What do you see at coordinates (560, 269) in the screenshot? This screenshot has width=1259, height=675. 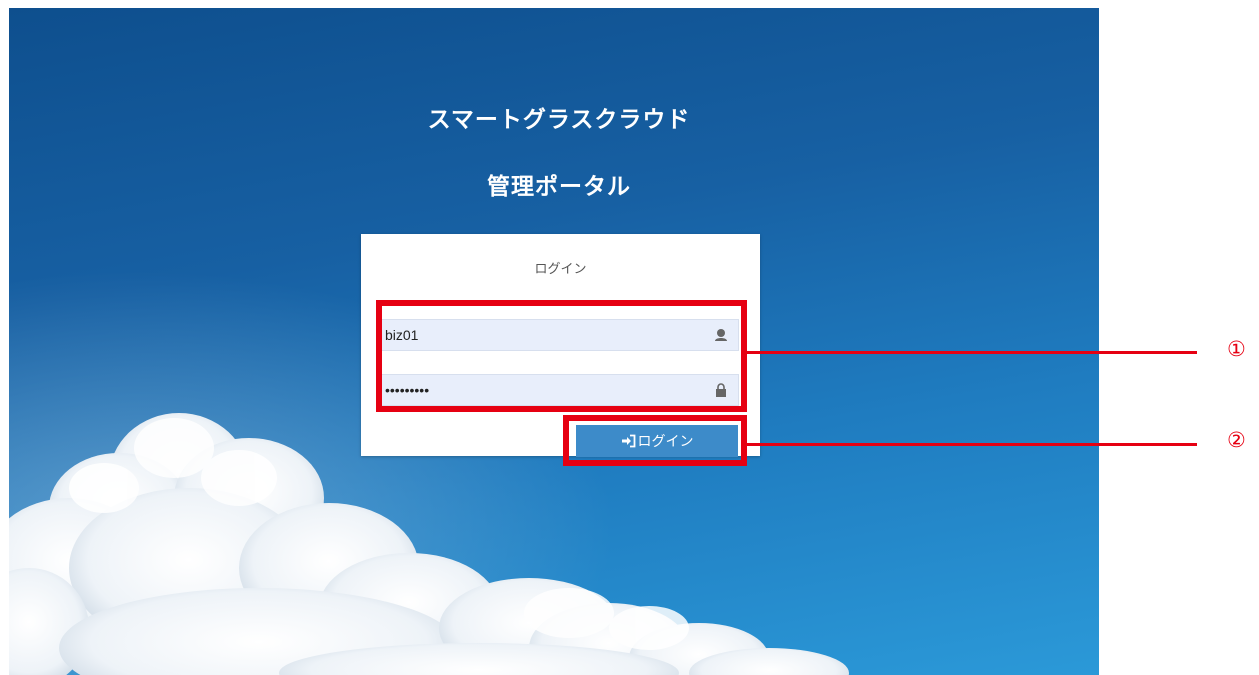 I see `login-heading: ログイン` at bounding box center [560, 269].